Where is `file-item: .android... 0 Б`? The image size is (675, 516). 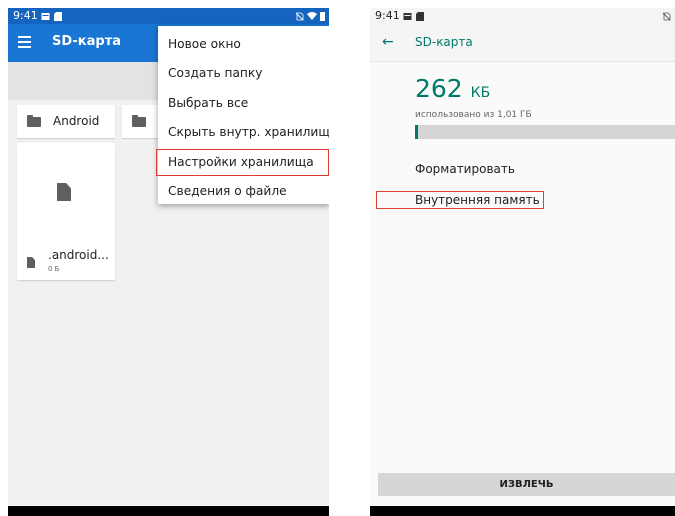
file-item: .android... 0 Б is located at coordinates (66, 211).